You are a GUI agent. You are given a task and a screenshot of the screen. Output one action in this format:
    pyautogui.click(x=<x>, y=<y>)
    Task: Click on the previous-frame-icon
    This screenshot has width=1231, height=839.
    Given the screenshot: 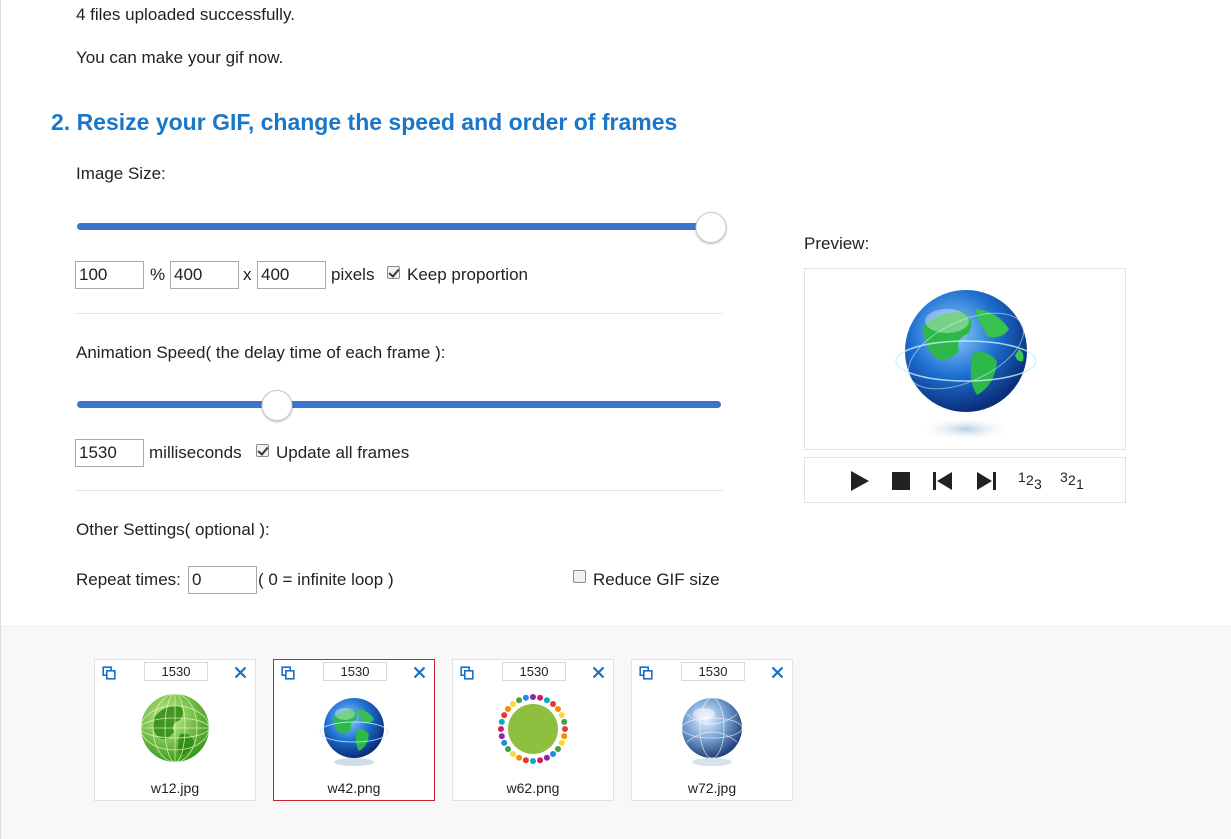 What is the action you would take?
    pyautogui.click(x=943, y=481)
    